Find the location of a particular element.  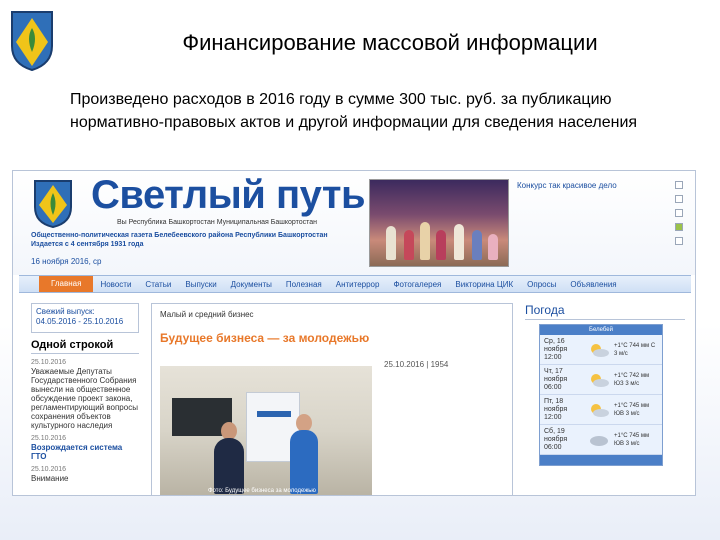

weather-values: +1°C 744 мм С 3 м/с is located at coordinates (635, 349).